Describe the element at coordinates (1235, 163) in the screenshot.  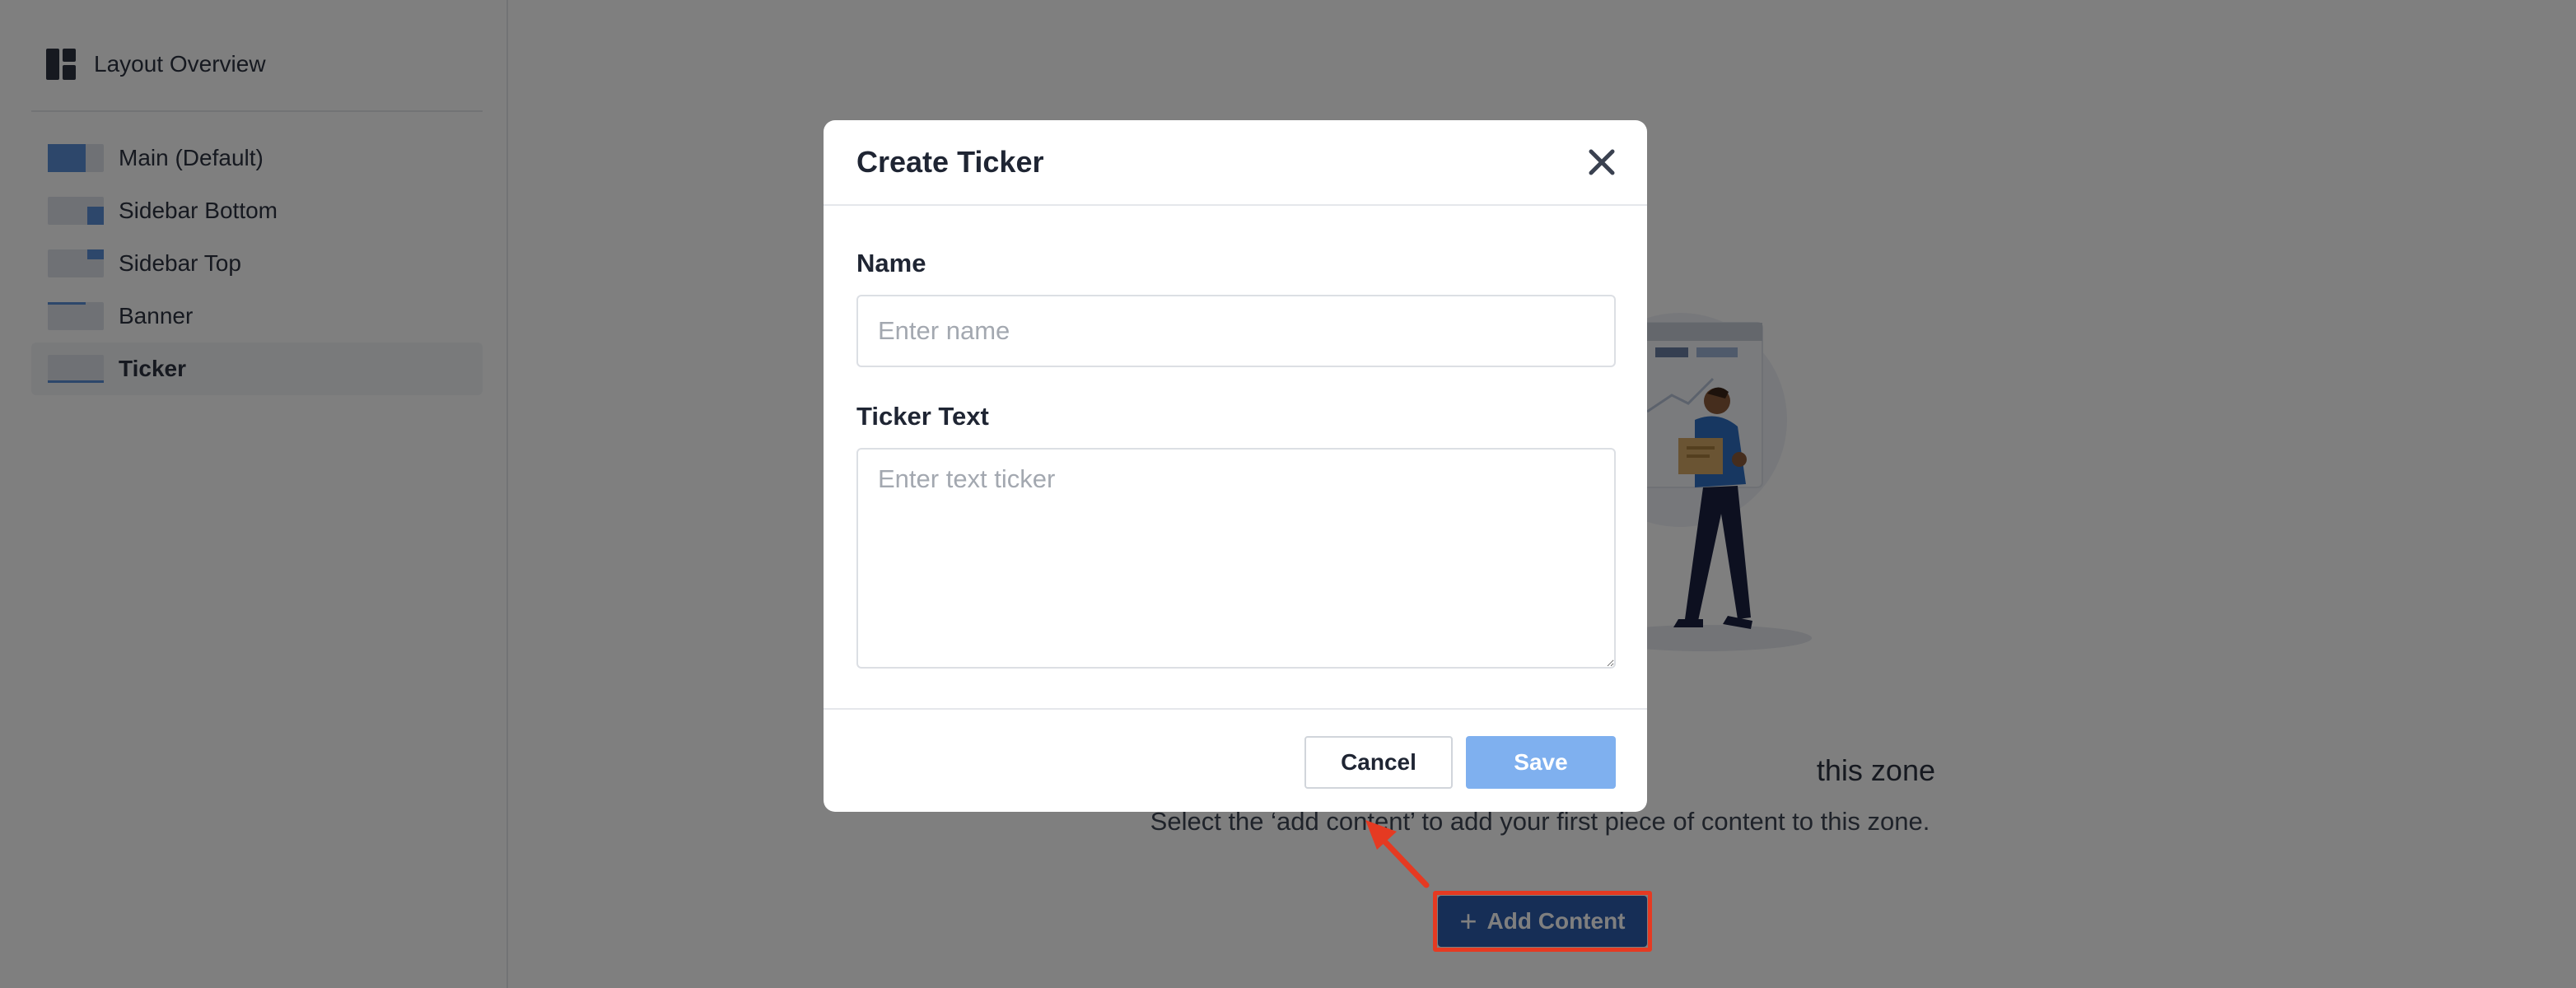
I see `modal-header: Create Ticker` at that location.